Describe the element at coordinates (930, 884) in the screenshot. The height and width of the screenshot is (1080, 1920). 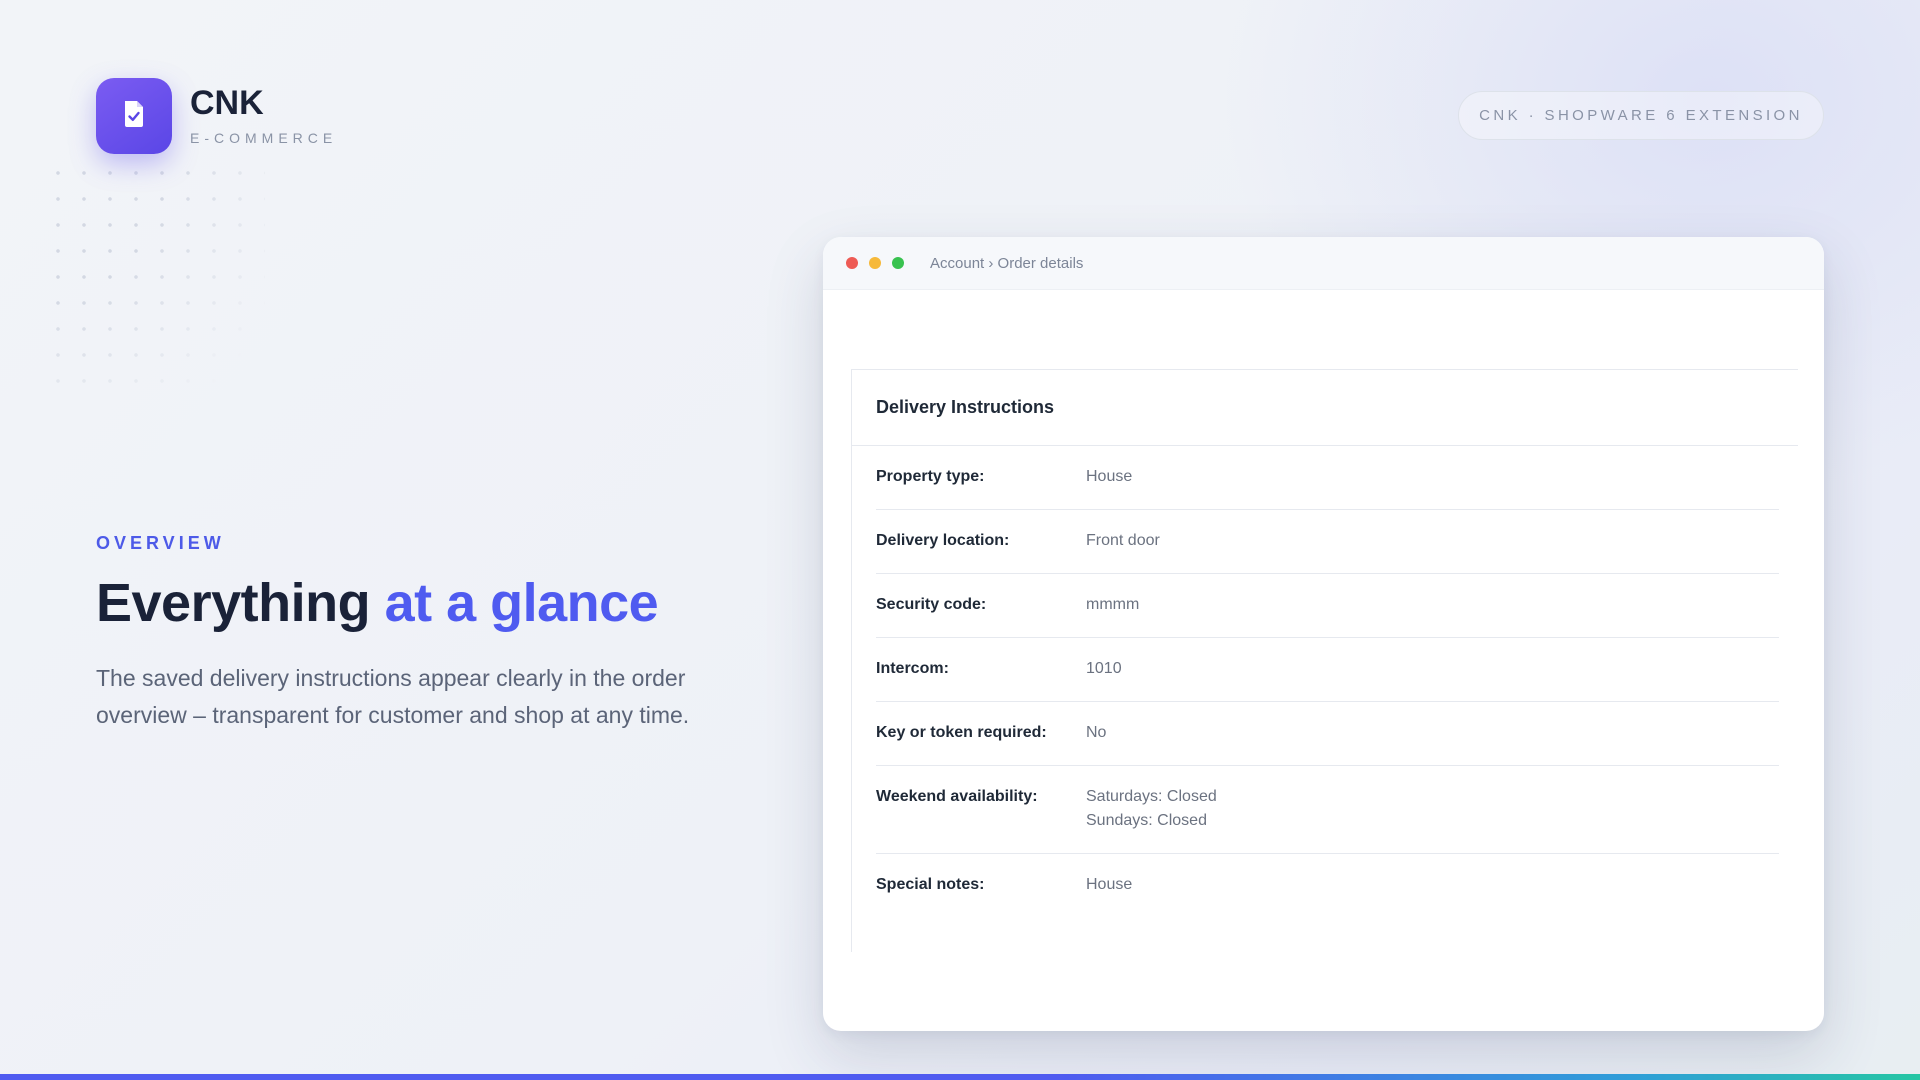
I see `detail-label: Special notes:` at that location.